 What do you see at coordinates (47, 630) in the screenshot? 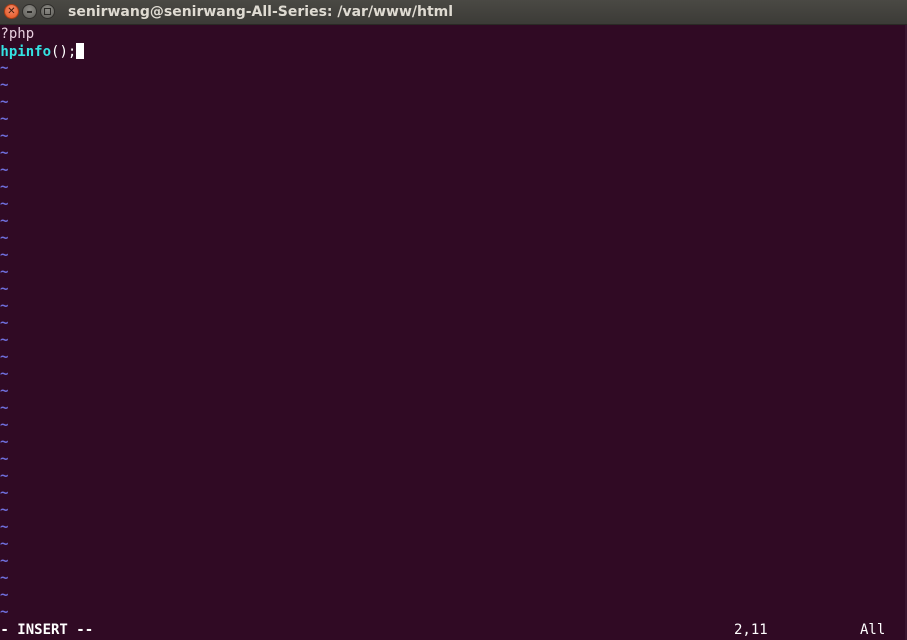
I see `mode-indicator: -- INSERT --` at bounding box center [47, 630].